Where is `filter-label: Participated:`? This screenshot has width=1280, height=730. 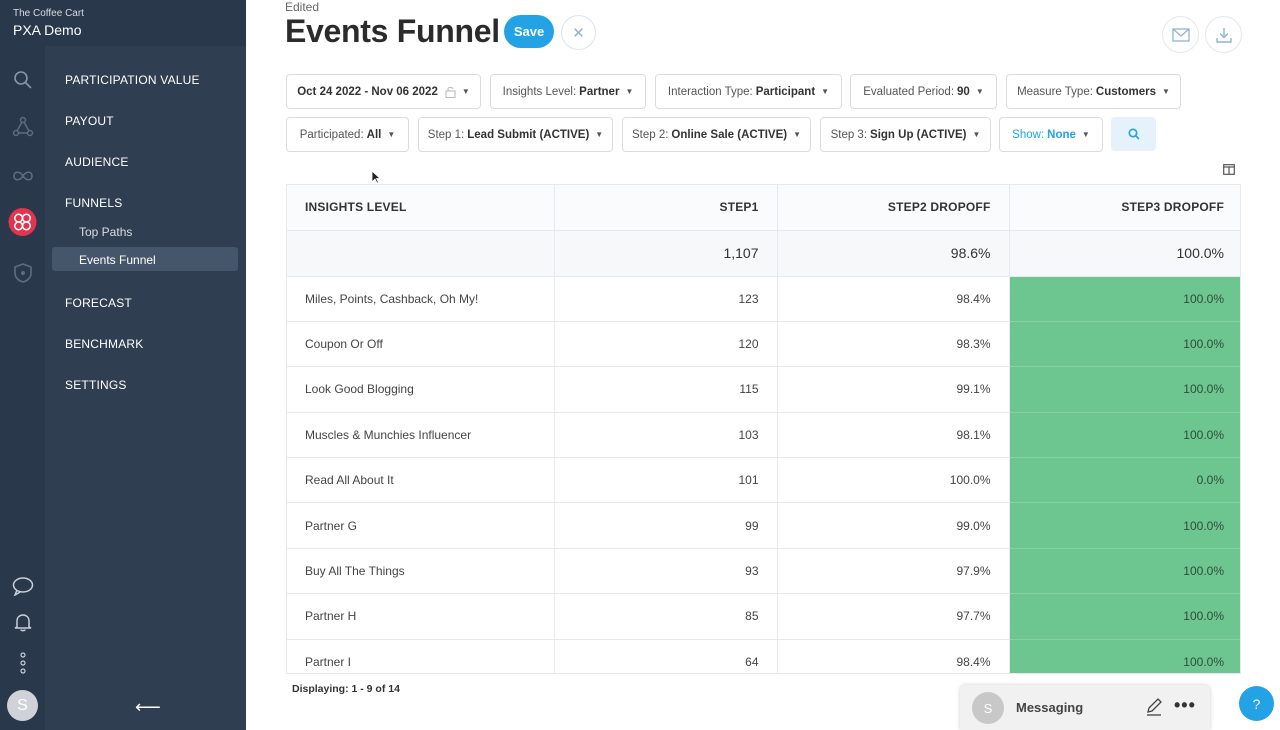
filter-label: Participated: is located at coordinates (331, 134).